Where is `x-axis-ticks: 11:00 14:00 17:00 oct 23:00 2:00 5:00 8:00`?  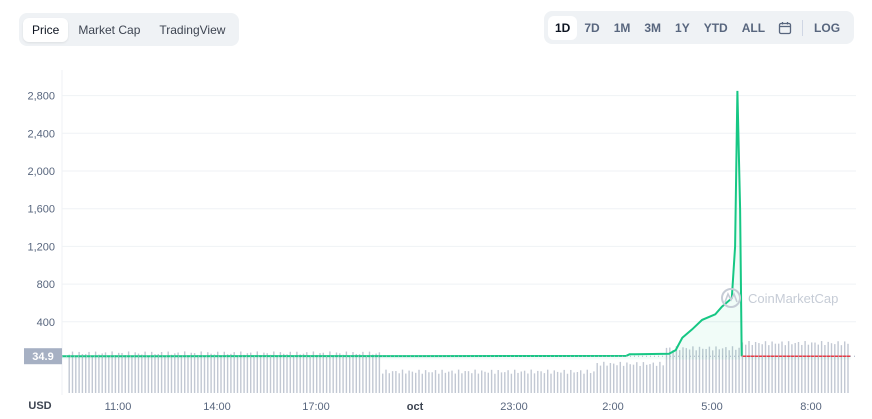 x-axis-ticks: 11:00 14:00 17:00 oct 23:00 2:00 5:00 8:00 is located at coordinates (463, 407).